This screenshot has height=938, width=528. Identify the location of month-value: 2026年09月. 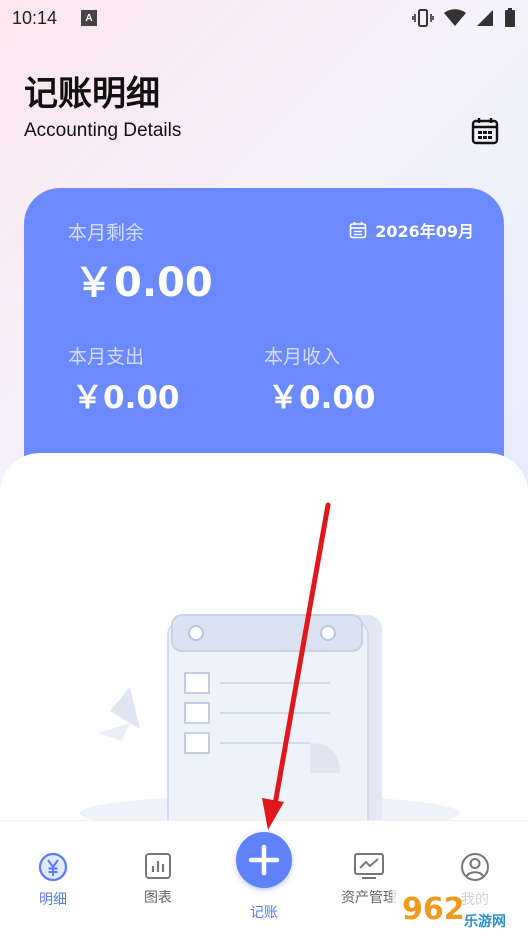
(424, 231).